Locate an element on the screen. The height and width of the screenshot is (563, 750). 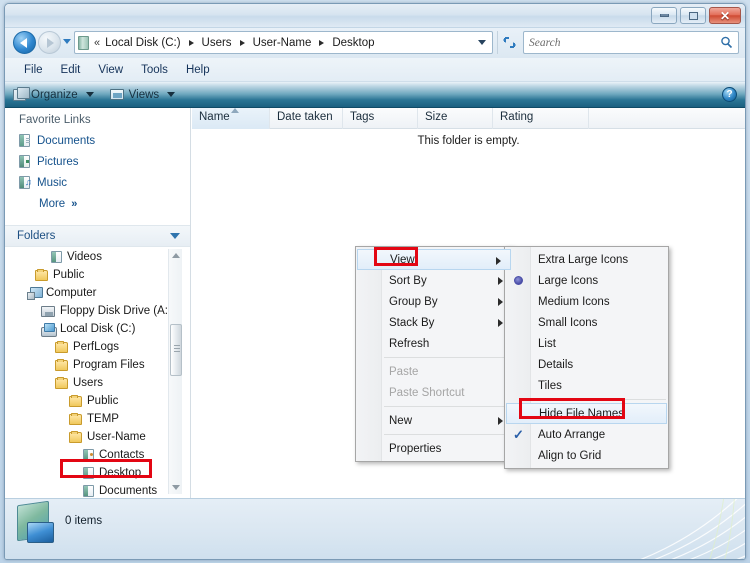
view-option-align-to-grid: Align to Grid is located at coordinates (586, 455).